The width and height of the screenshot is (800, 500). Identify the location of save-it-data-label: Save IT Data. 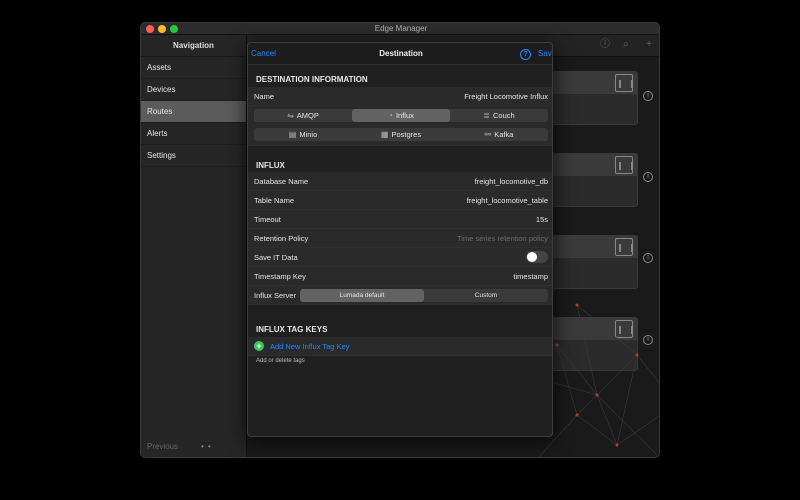
(276, 257).